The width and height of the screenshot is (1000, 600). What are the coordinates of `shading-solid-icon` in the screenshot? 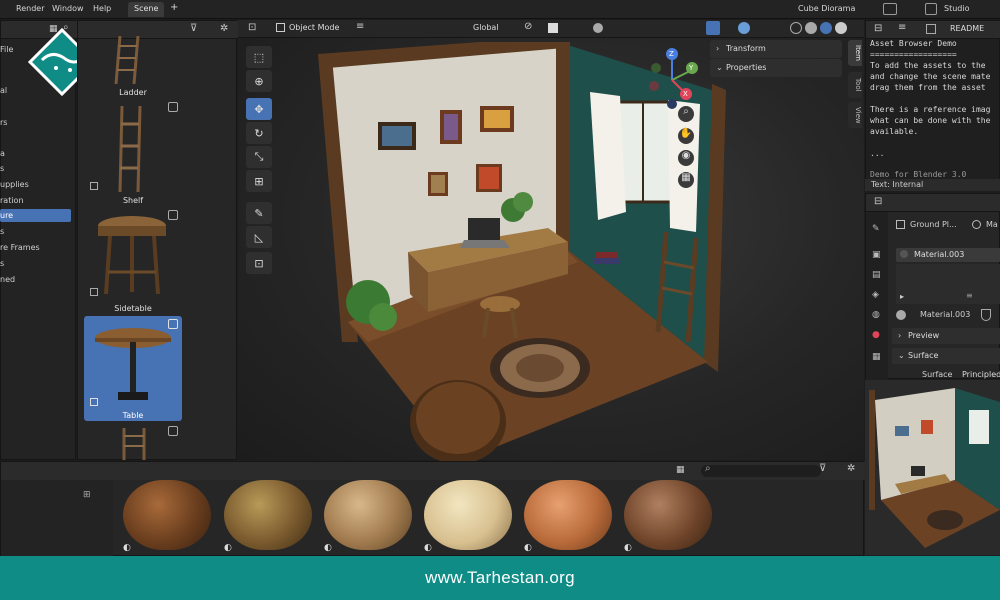 It's located at (811, 28).